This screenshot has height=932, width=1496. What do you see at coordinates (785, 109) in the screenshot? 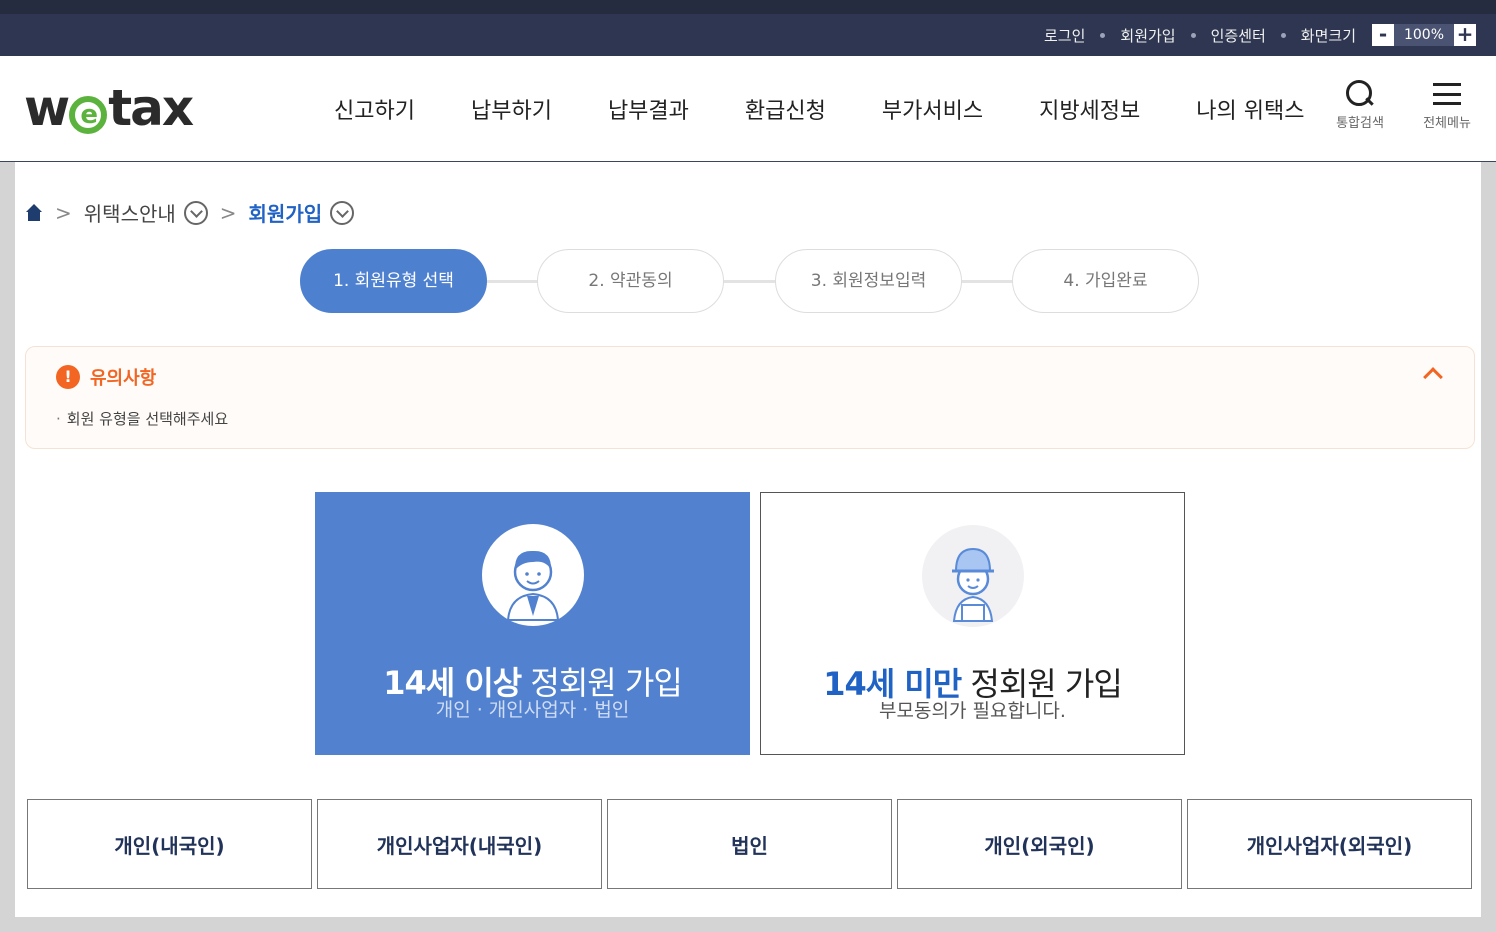
I see `nav-refund: 환급신청` at bounding box center [785, 109].